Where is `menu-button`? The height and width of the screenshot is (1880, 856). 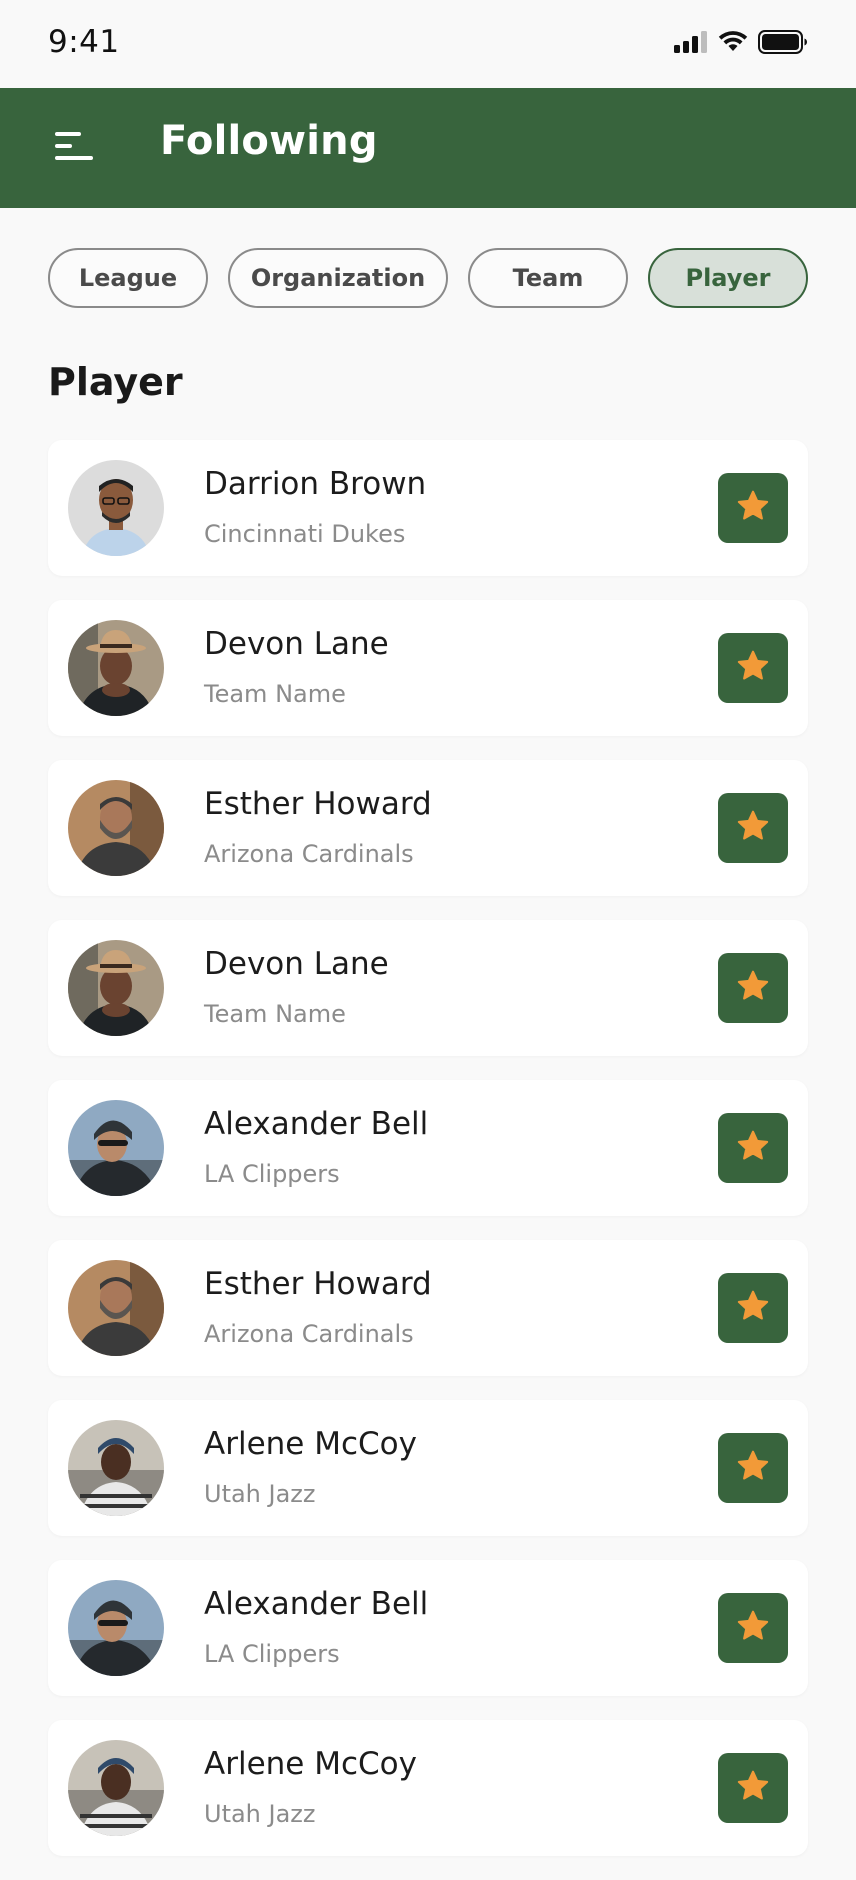 menu-button is located at coordinates (74, 148).